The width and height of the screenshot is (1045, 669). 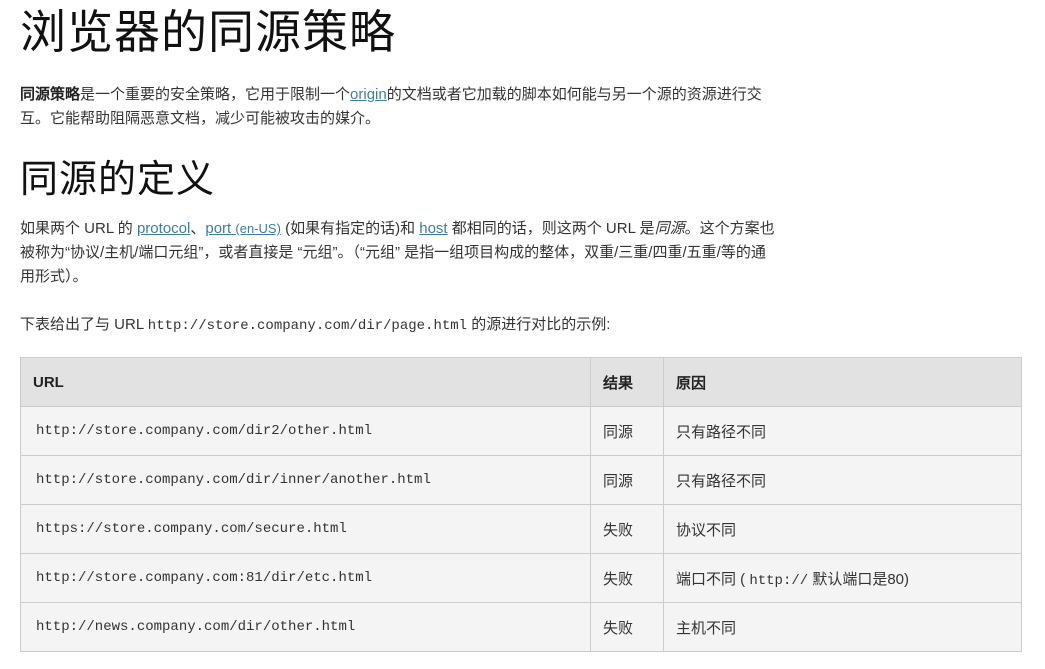 What do you see at coordinates (305, 529) in the screenshot?
I see `row-url: https://store.company.com/secure.html` at bounding box center [305, 529].